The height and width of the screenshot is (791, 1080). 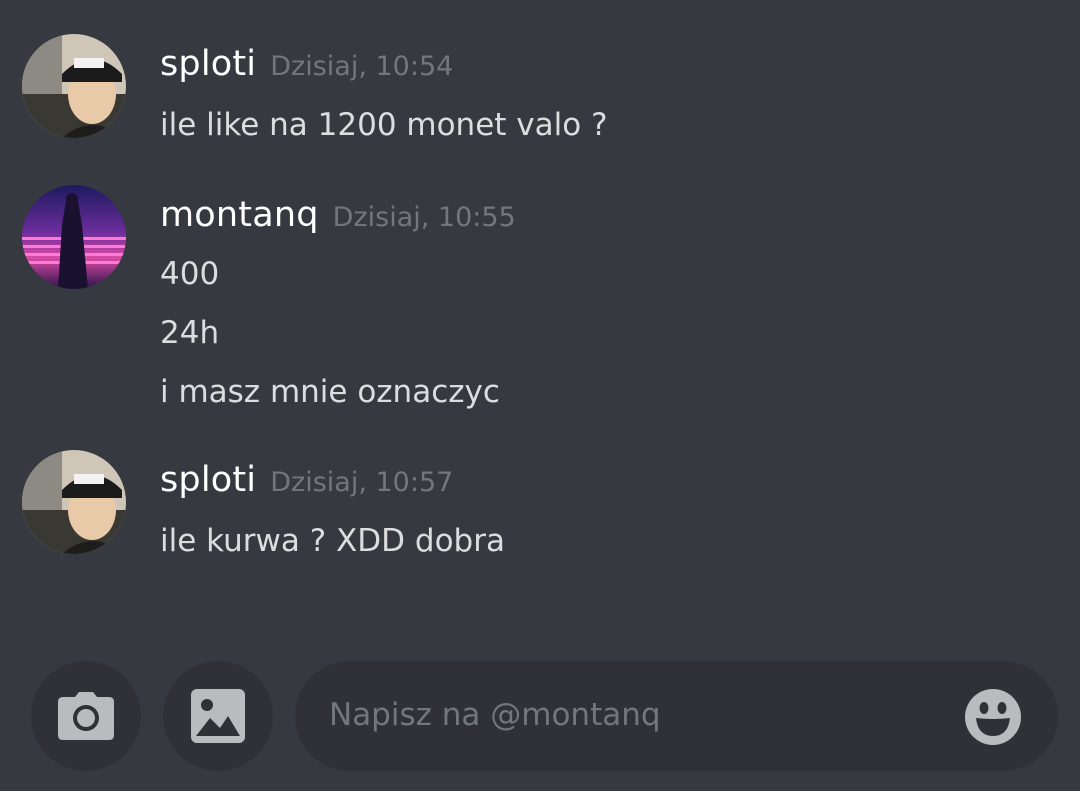 I want to click on emoji-smile-icon, so click(x=993, y=717).